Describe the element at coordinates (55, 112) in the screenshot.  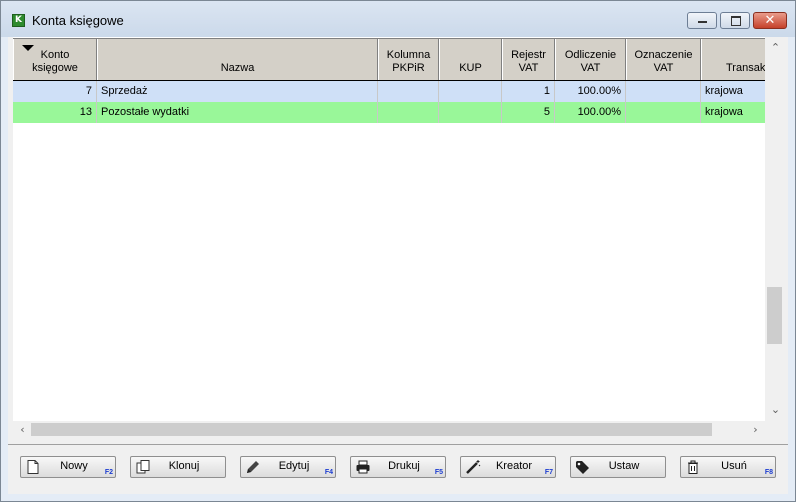
I see `cell-konto: 13` at that location.